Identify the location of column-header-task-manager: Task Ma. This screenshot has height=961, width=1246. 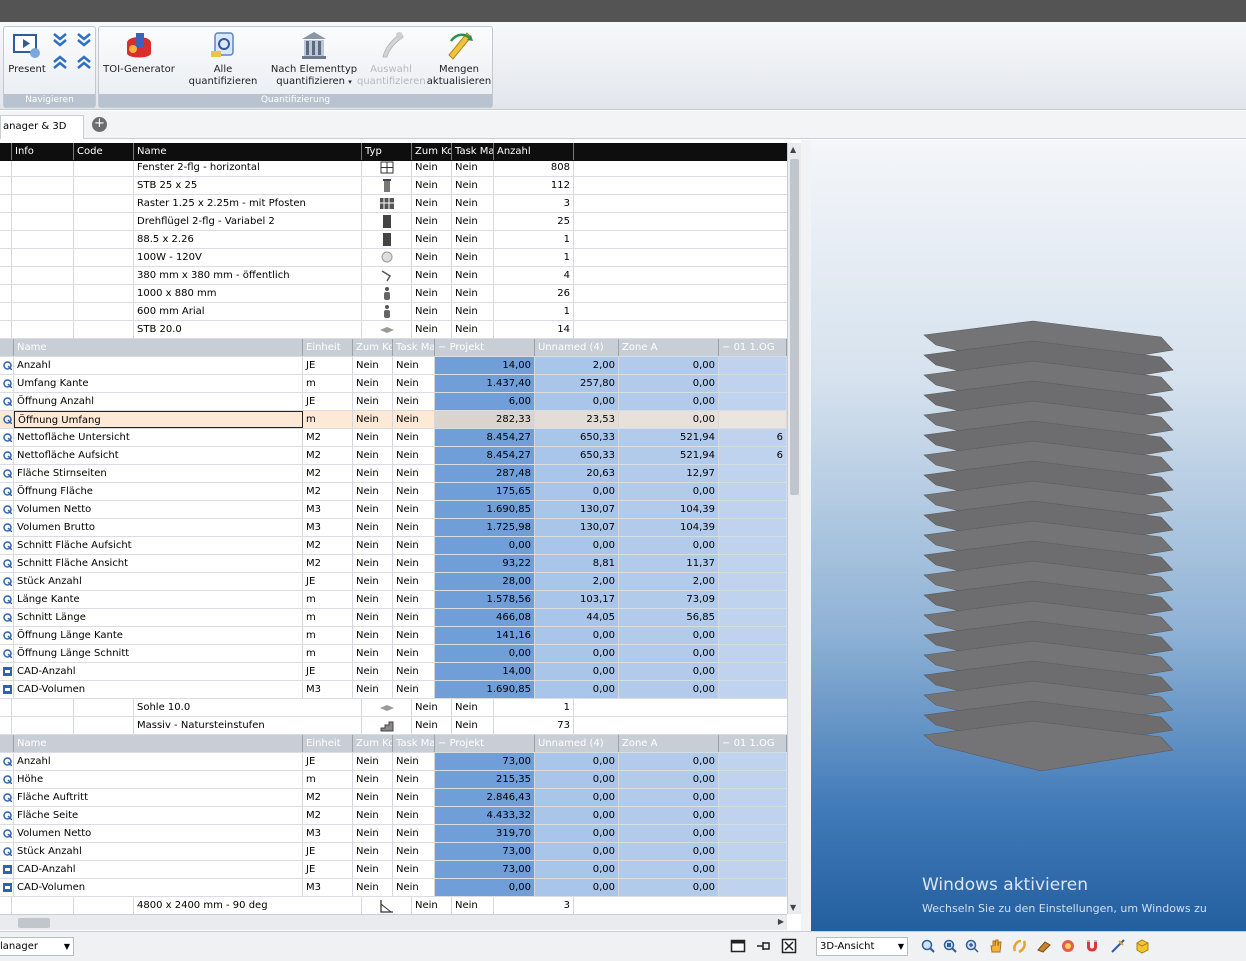
(414, 743).